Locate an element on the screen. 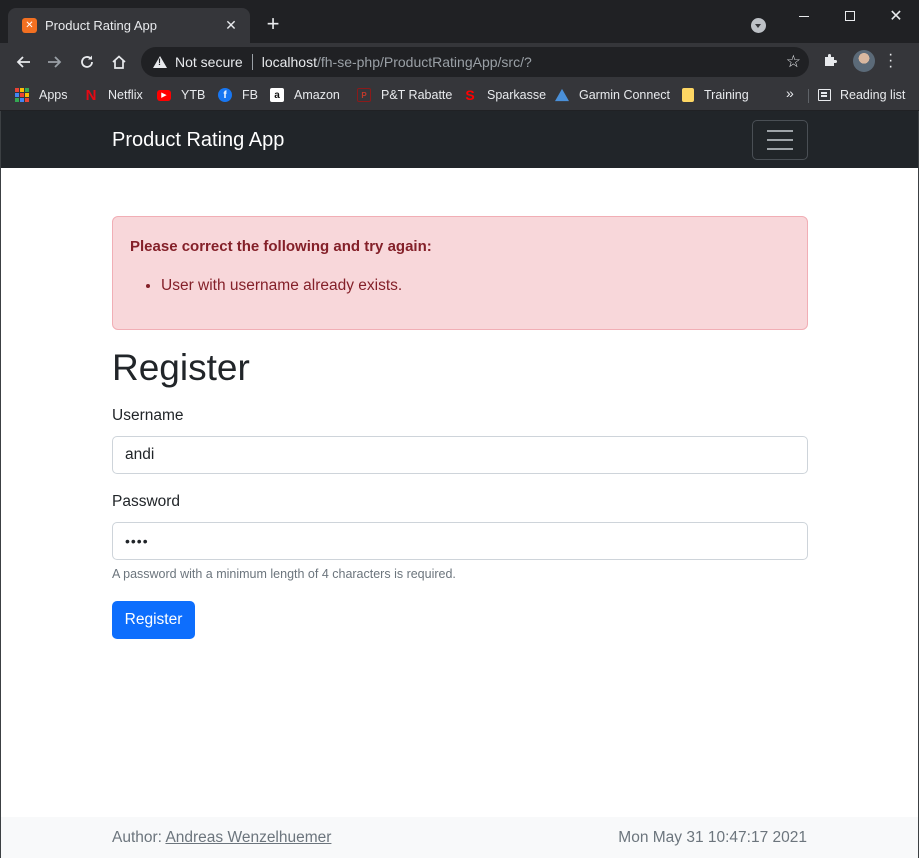  password-label: Password is located at coordinates (146, 501).